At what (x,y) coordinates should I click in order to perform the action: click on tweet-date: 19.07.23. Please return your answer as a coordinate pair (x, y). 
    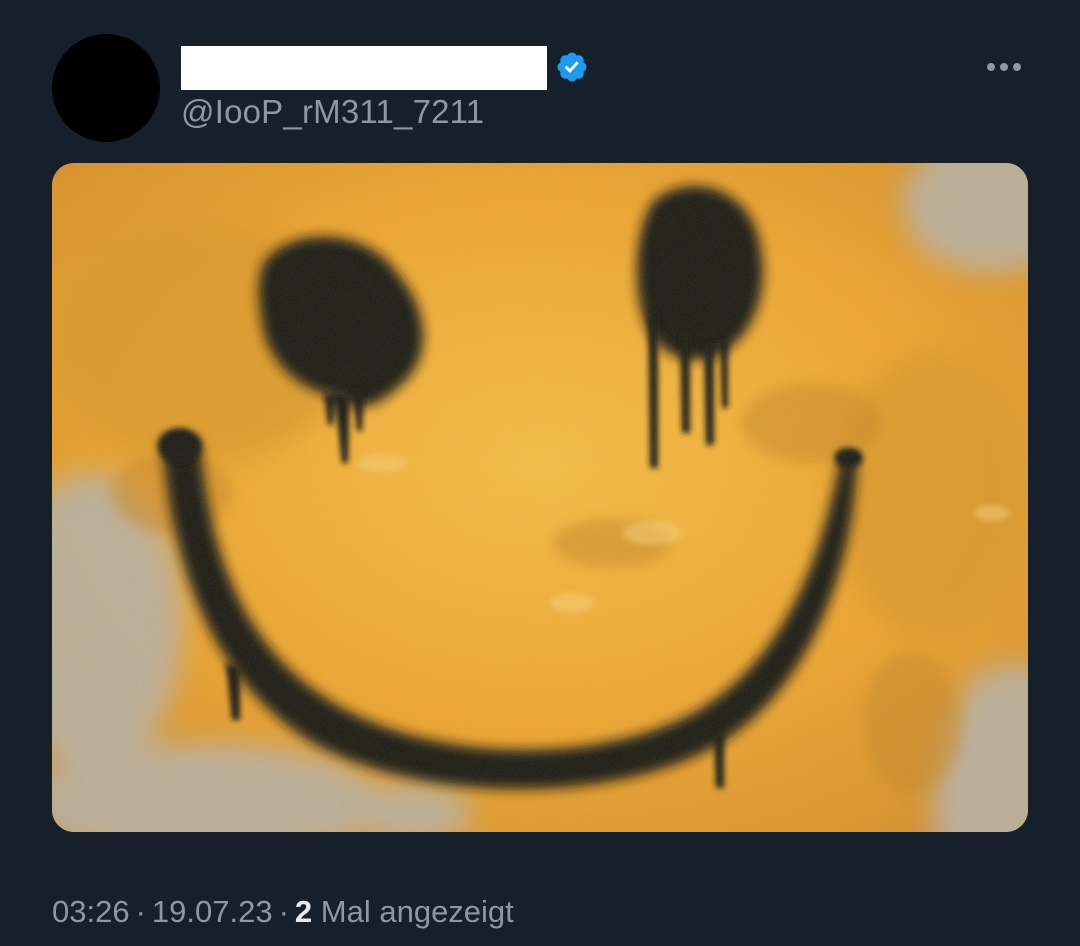
    Looking at the image, I should click on (212, 911).